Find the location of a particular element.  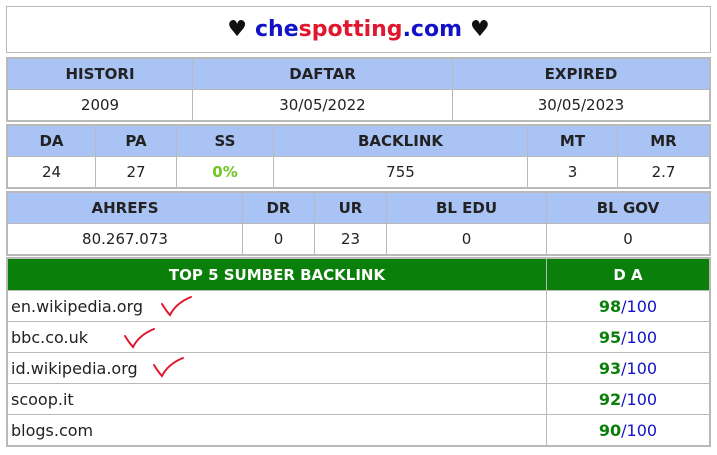

table-row: blogs.com 90/100 is located at coordinates (358, 430).